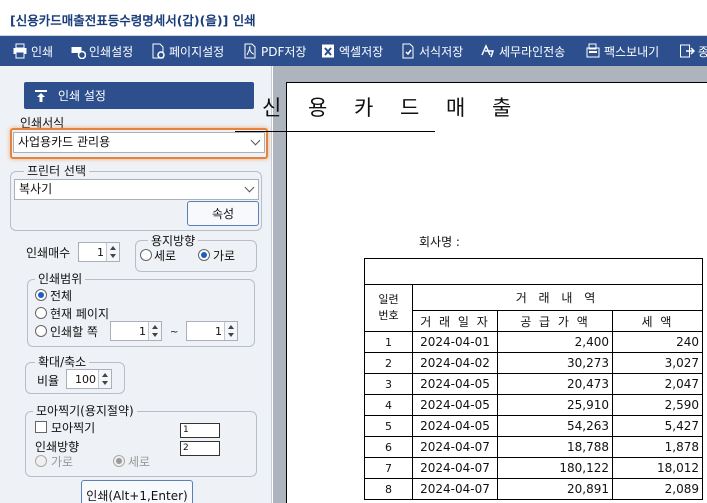 This screenshot has width=707, height=503. Describe the element at coordinates (119, 461) in the screenshot. I see `nup-direction-portrait-radio` at that location.